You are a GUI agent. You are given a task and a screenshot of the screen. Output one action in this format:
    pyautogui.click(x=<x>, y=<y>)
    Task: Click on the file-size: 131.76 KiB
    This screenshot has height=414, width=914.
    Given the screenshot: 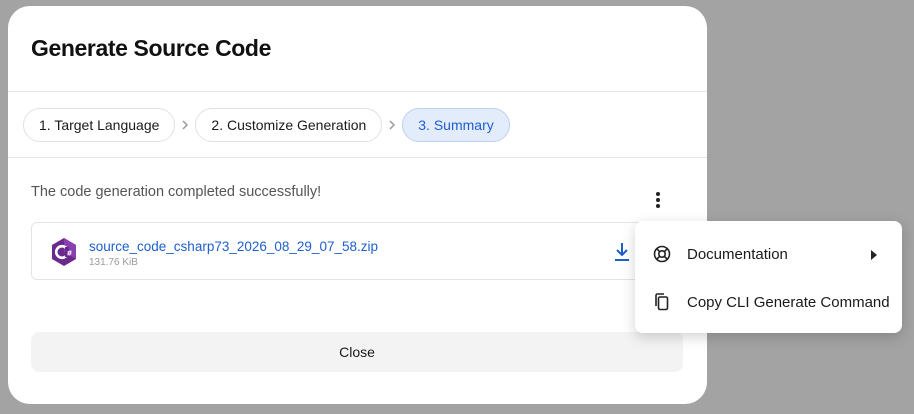 What is the action you would take?
    pyautogui.click(x=113, y=262)
    